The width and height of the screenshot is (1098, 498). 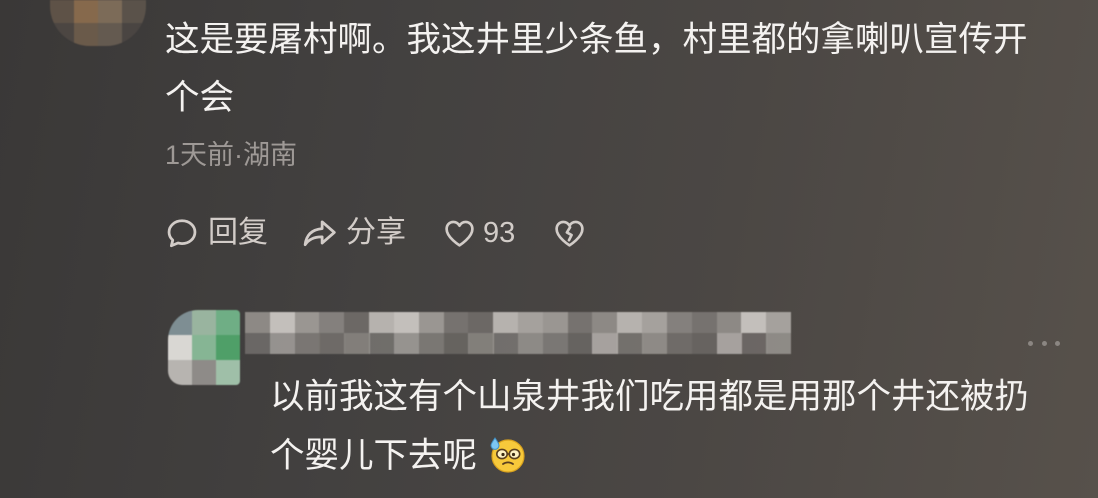 What do you see at coordinates (459, 233) in the screenshot?
I see `heart-icon` at bounding box center [459, 233].